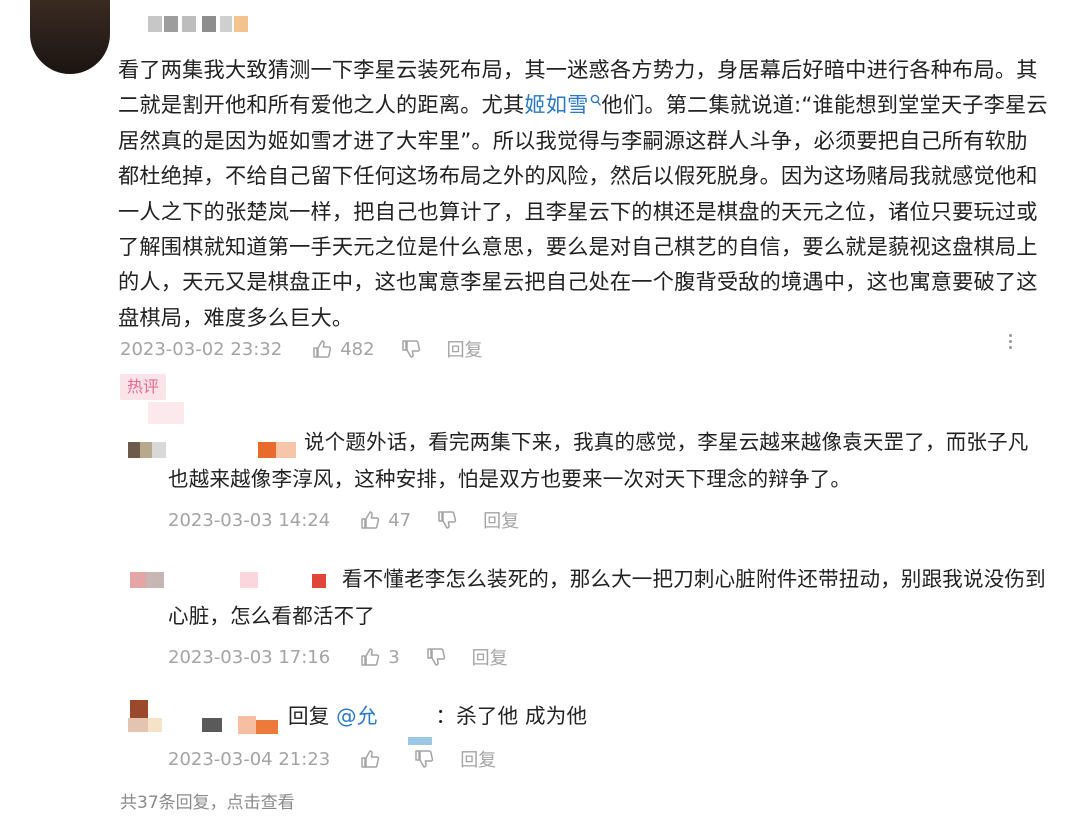 The height and width of the screenshot is (822, 1080). I want to click on main-comment-avatar, so click(70, 37).